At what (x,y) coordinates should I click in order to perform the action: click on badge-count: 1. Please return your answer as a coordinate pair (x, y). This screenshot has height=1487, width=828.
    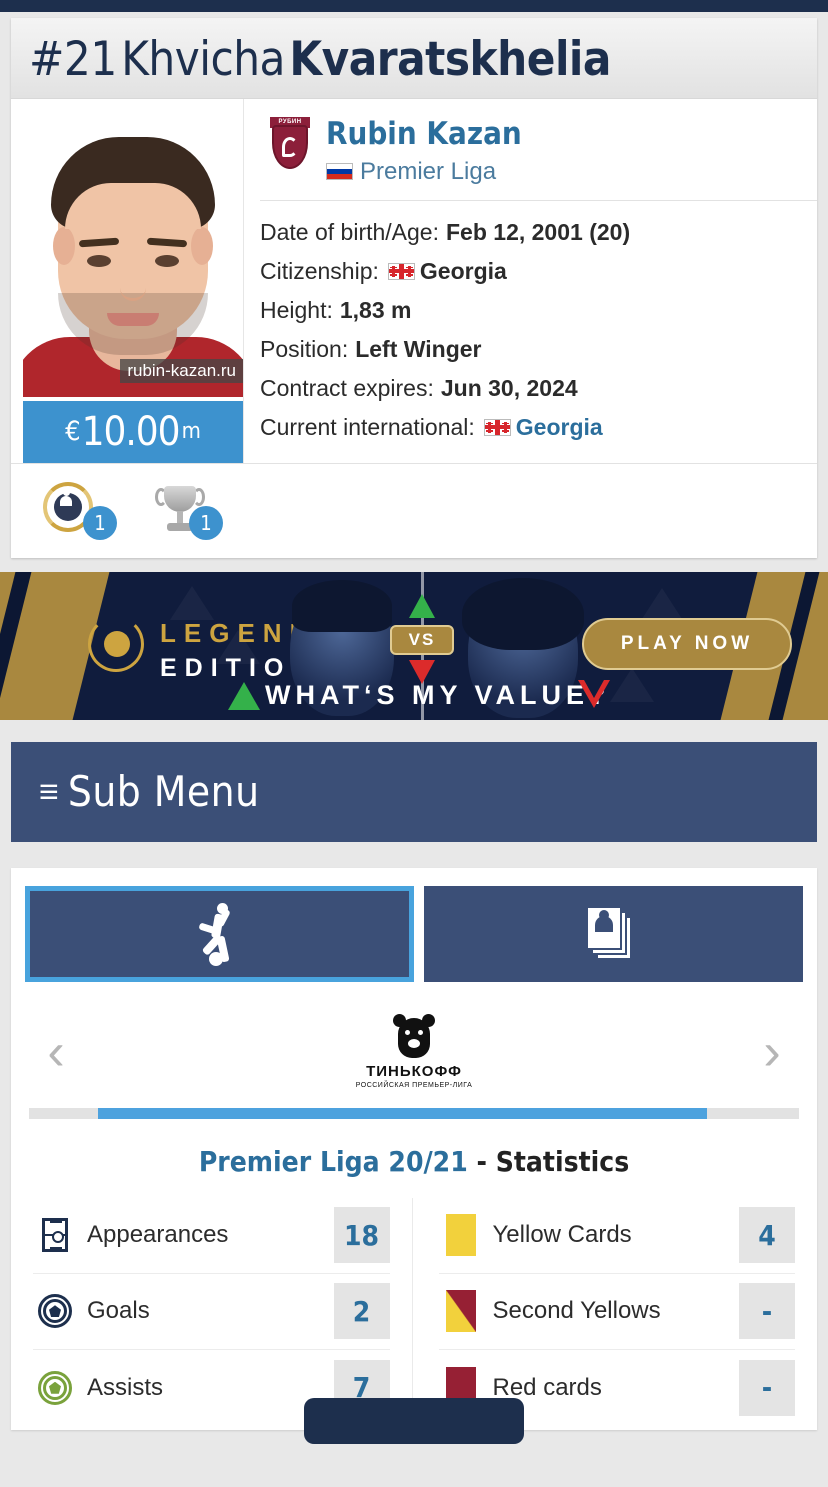
    Looking at the image, I should click on (100, 522).